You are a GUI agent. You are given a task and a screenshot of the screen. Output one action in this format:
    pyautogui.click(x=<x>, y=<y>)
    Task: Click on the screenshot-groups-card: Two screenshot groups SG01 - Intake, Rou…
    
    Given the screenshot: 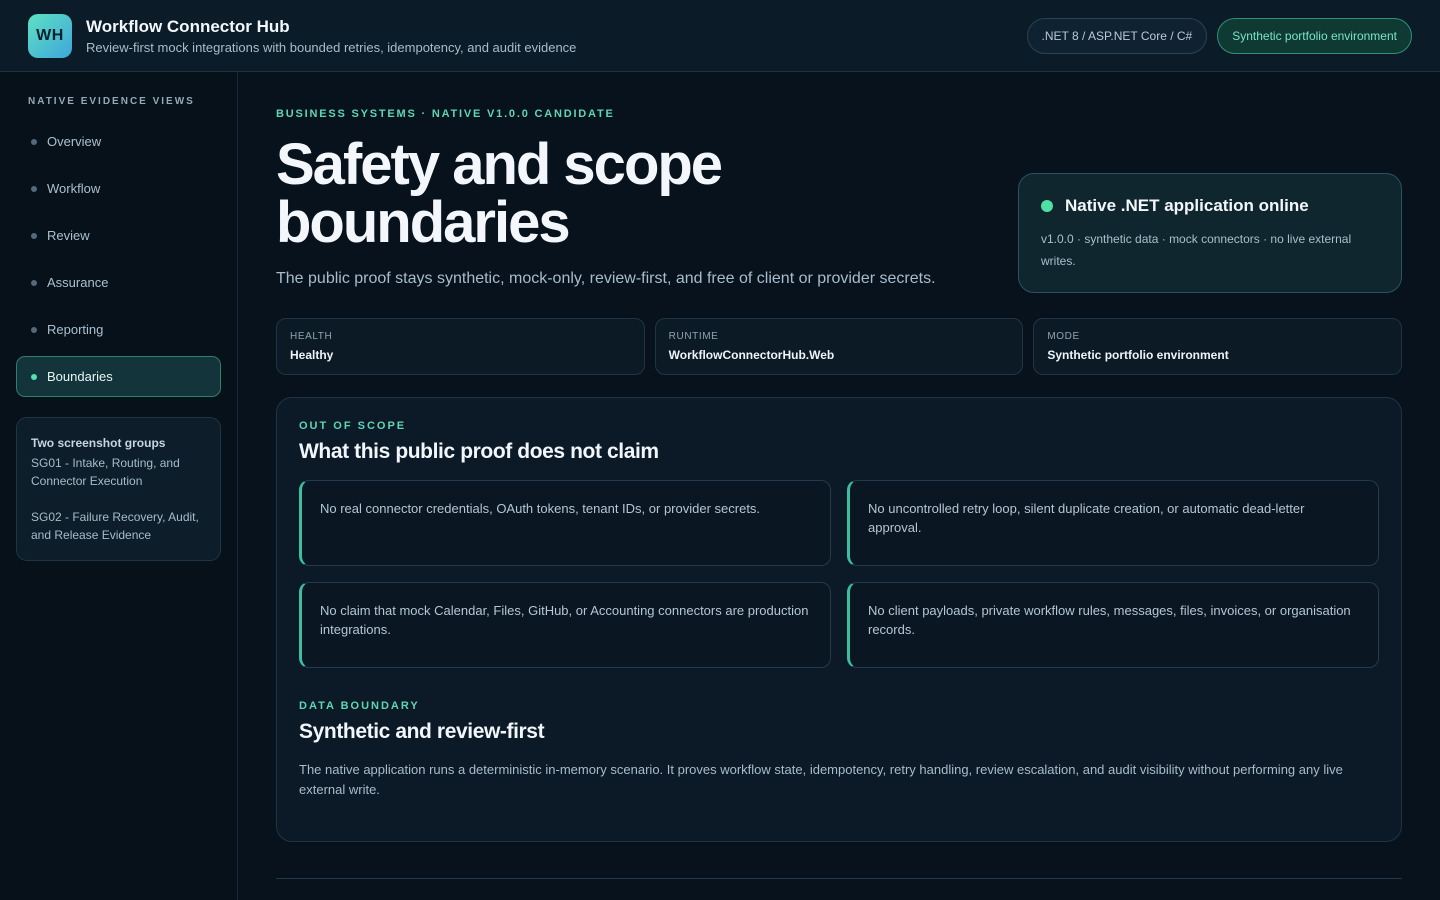 What is the action you would take?
    pyautogui.click(x=118, y=489)
    